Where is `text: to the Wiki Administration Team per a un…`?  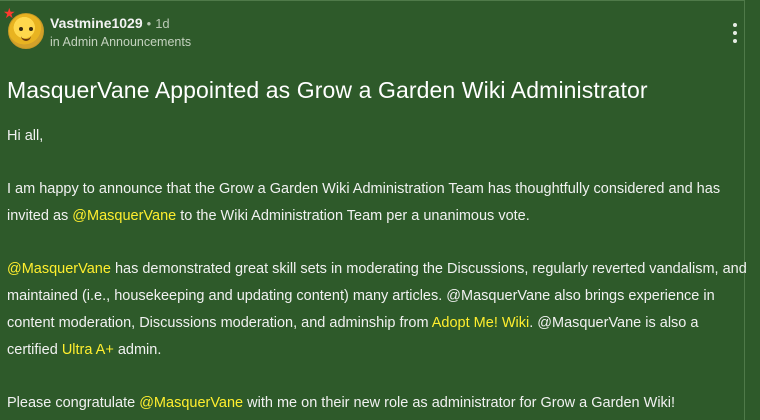 text: to the Wiki Administration Team per a un… is located at coordinates (353, 216).